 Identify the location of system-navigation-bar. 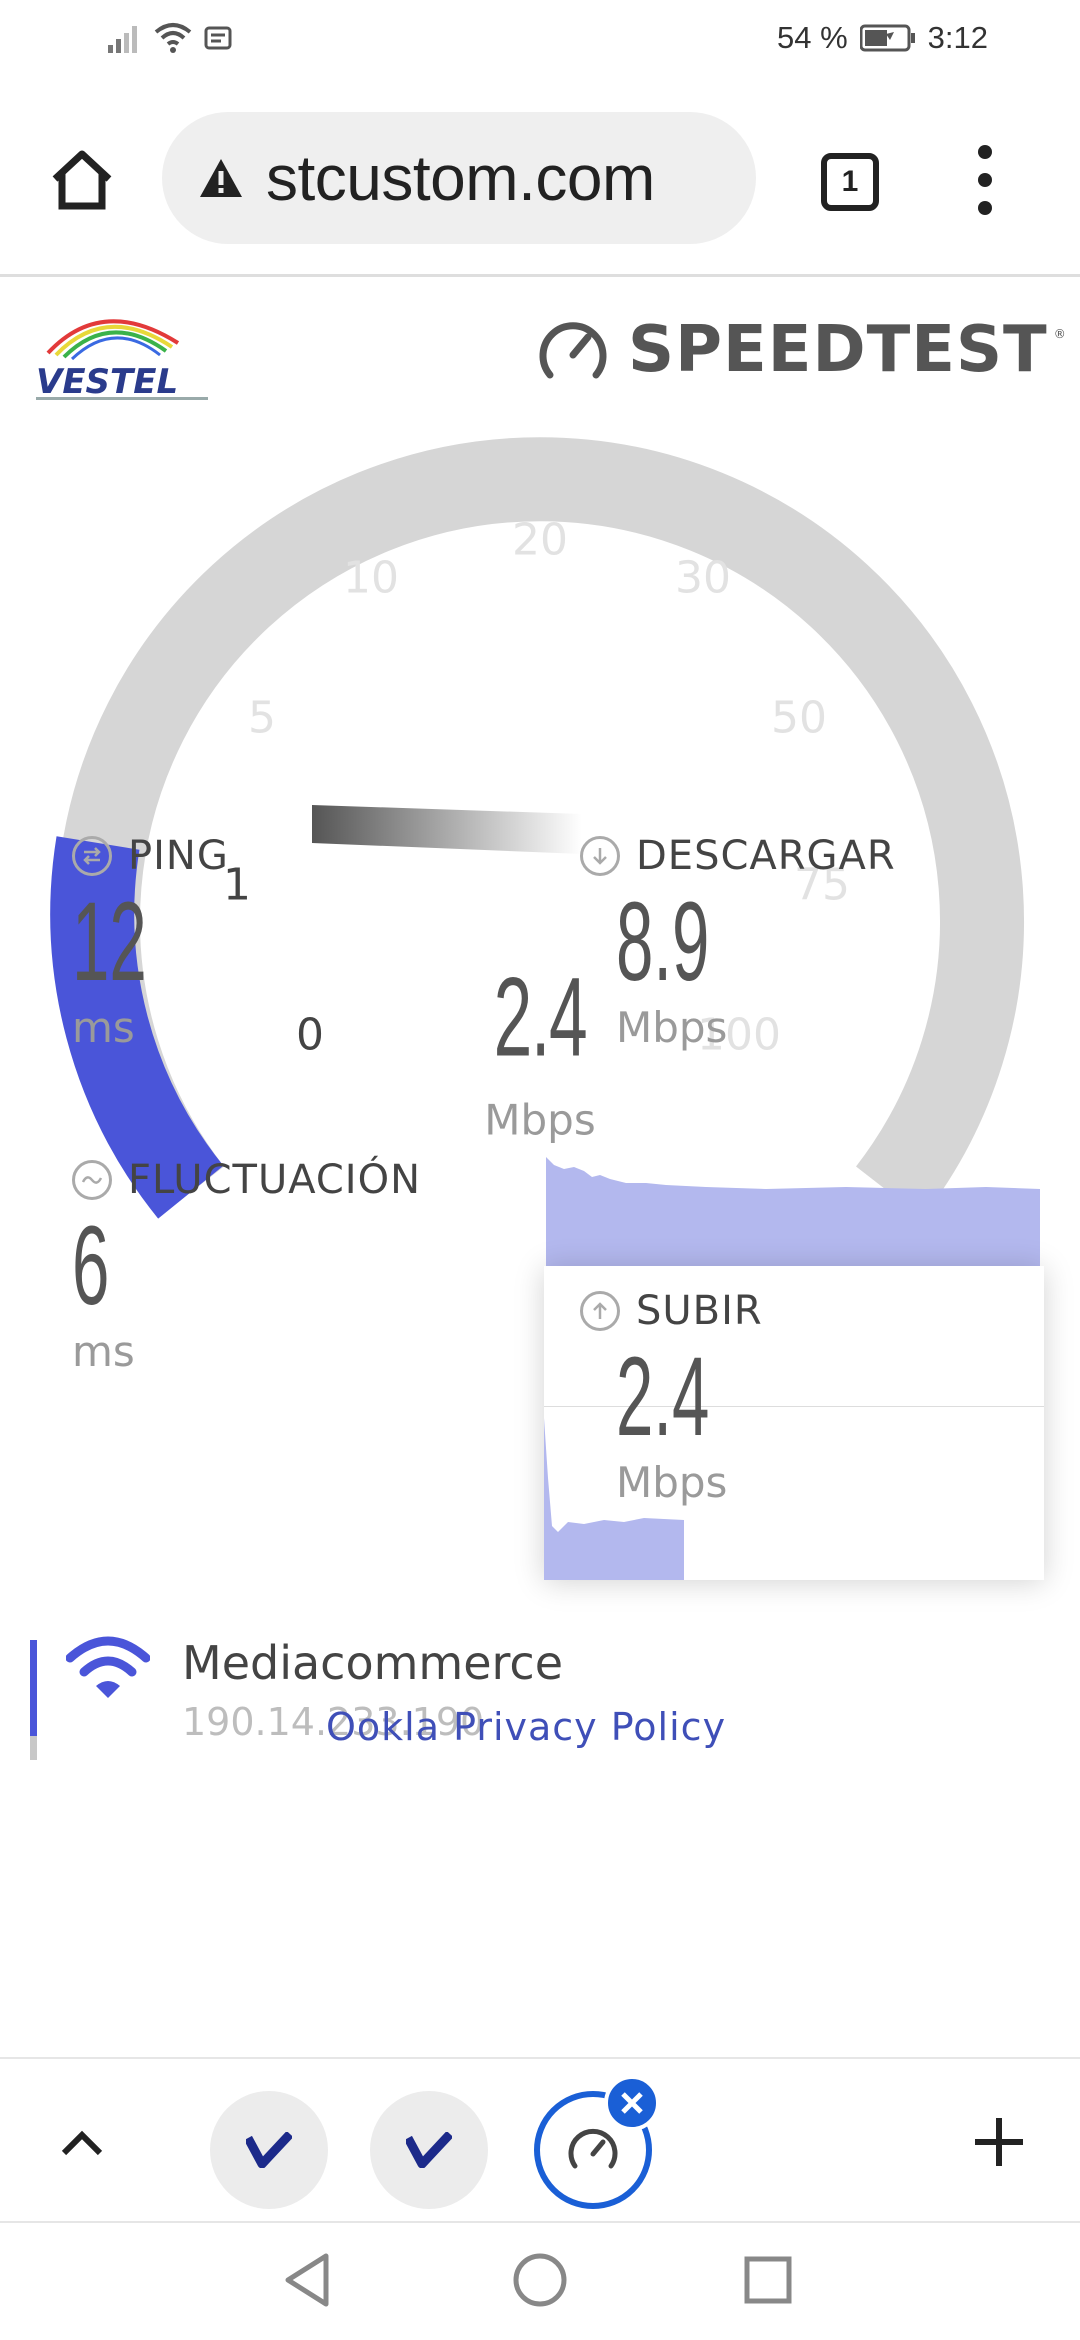
(540, 2281).